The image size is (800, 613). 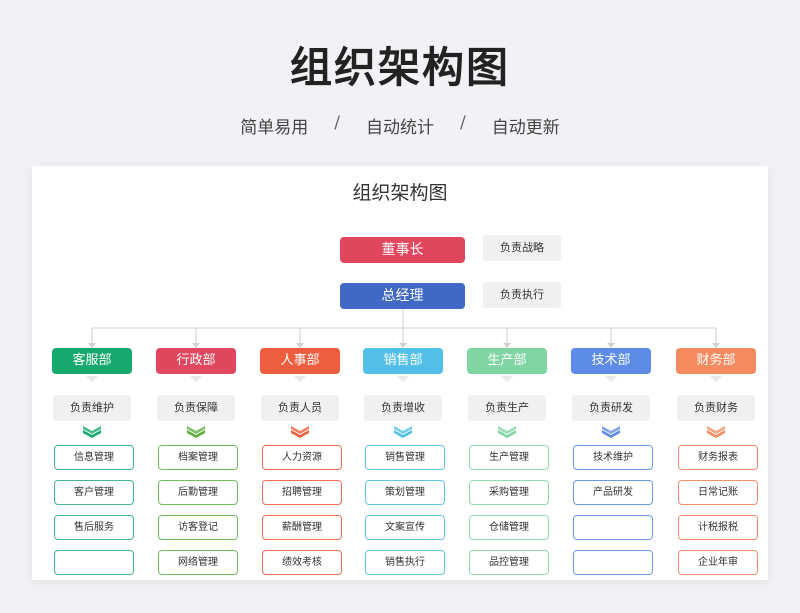 What do you see at coordinates (522, 295) in the screenshot?
I see `general-manager-duty: 负责执行` at bounding box center [522, 295].